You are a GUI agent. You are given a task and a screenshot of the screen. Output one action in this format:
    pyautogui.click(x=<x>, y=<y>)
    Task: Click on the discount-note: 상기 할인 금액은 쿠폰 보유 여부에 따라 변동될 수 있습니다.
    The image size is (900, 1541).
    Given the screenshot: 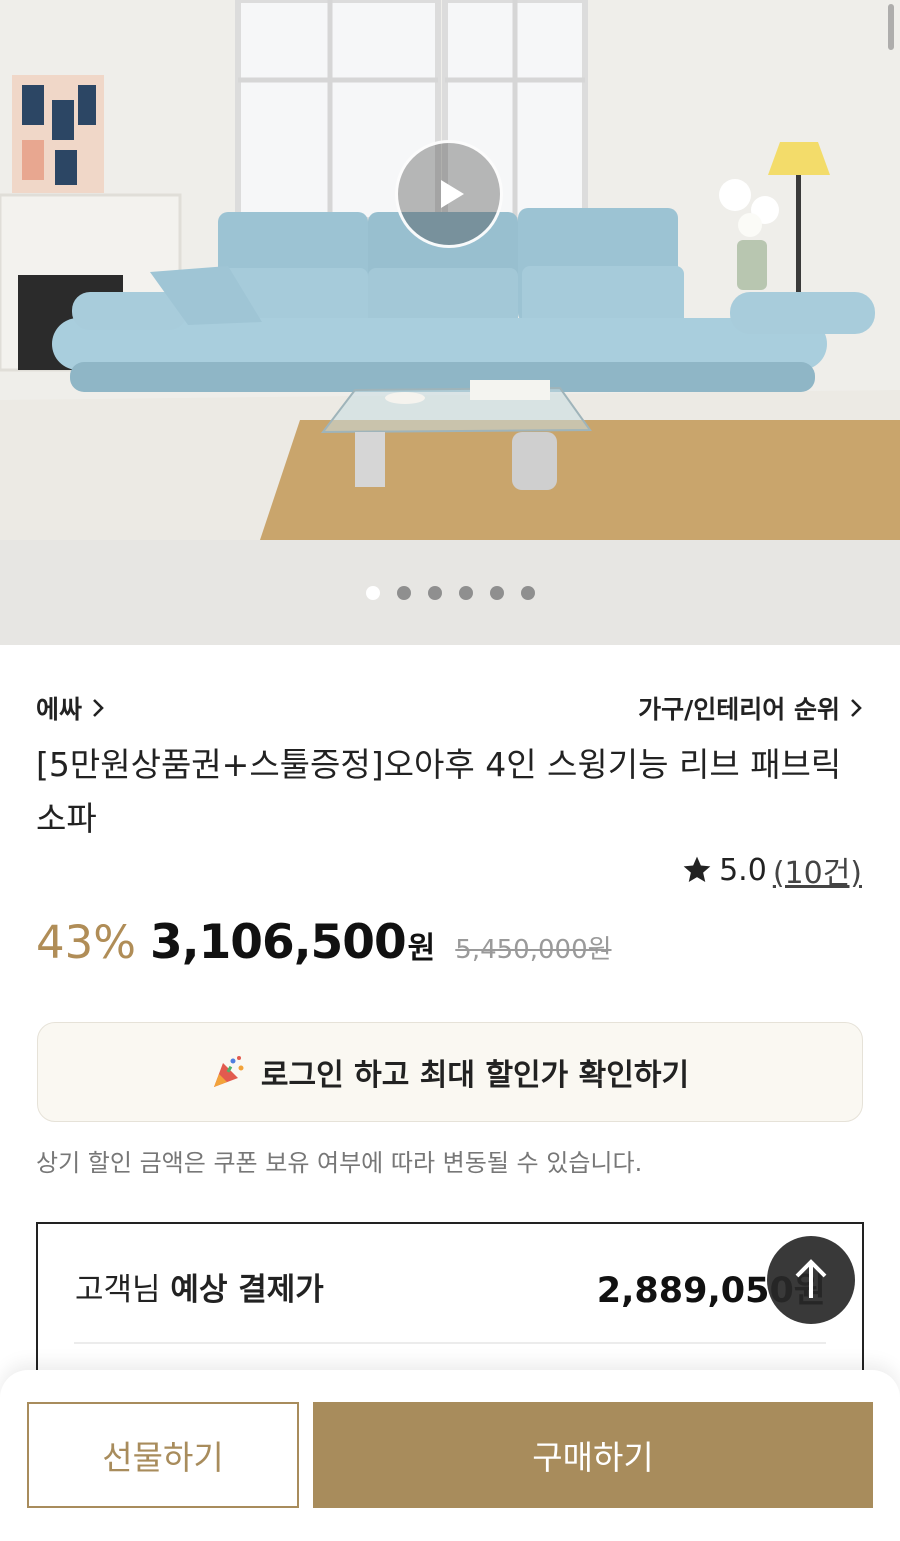 What is the action you would take?
    pyautogui.click(x=339, y=1163)
    